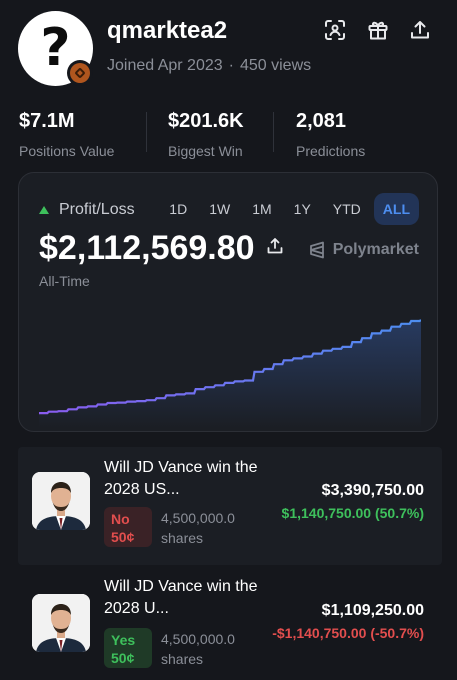 The image size is (457, 680). I want to click on position-pnl: $1,140,750.00 (50.7%), so click(352, 513).